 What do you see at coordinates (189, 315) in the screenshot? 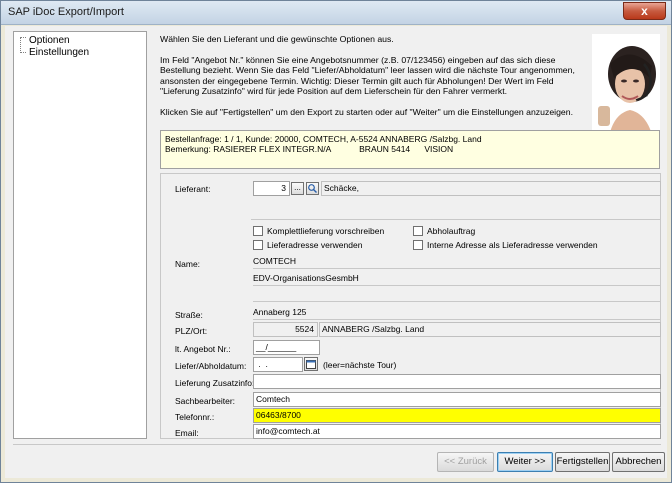
I see `strasse-label: Straße:` at bounding box center [189, 315].